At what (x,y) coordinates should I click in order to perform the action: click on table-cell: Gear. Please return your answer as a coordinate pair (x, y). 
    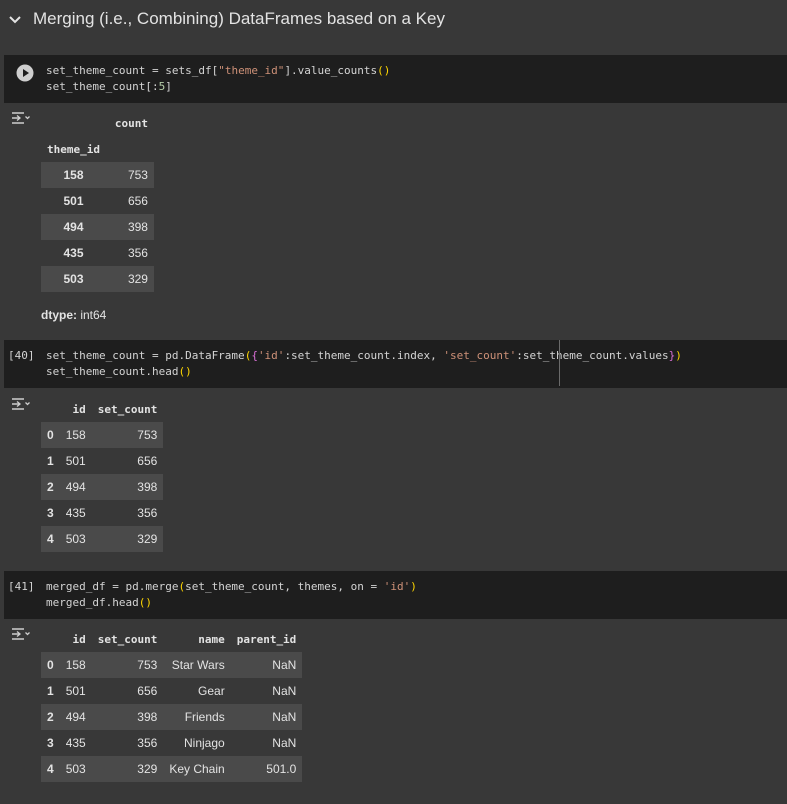
    Looking at the image, I should click on (211, 691).